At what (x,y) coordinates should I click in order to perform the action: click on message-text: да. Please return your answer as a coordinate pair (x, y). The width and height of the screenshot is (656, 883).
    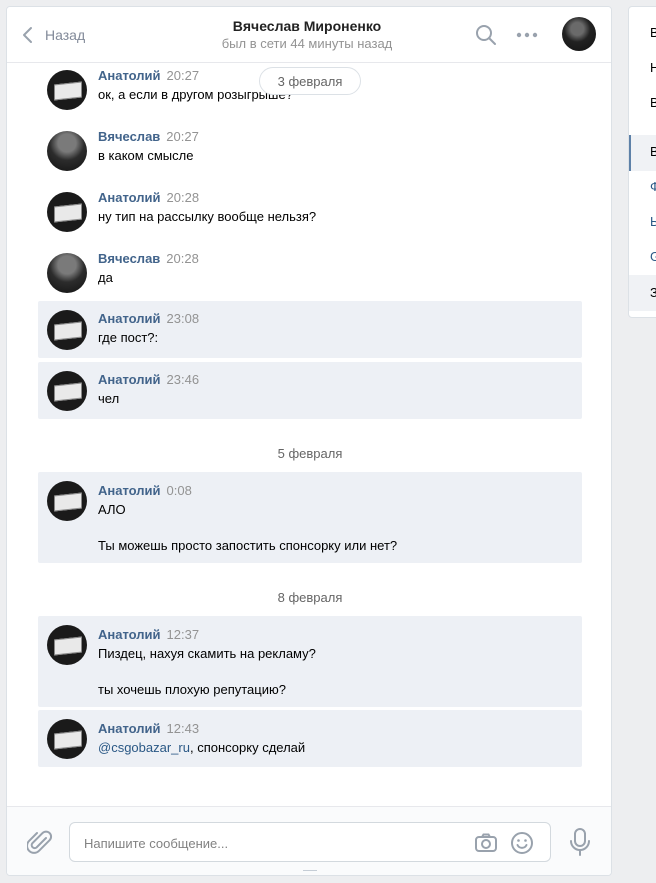
    Looking at the image, I should click on (105, 277).